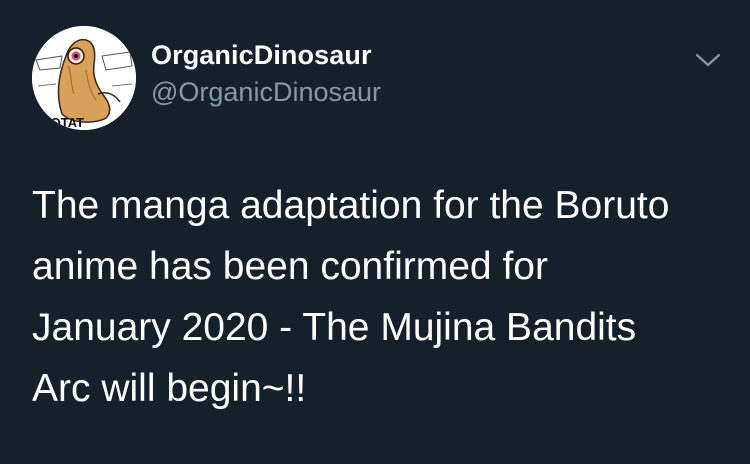 The height and width of the screenshot is (464, 750). Describe the element at coordinates (63, 122) in the screenshot. I see `avatar-banner-text: POTAT` at that location.